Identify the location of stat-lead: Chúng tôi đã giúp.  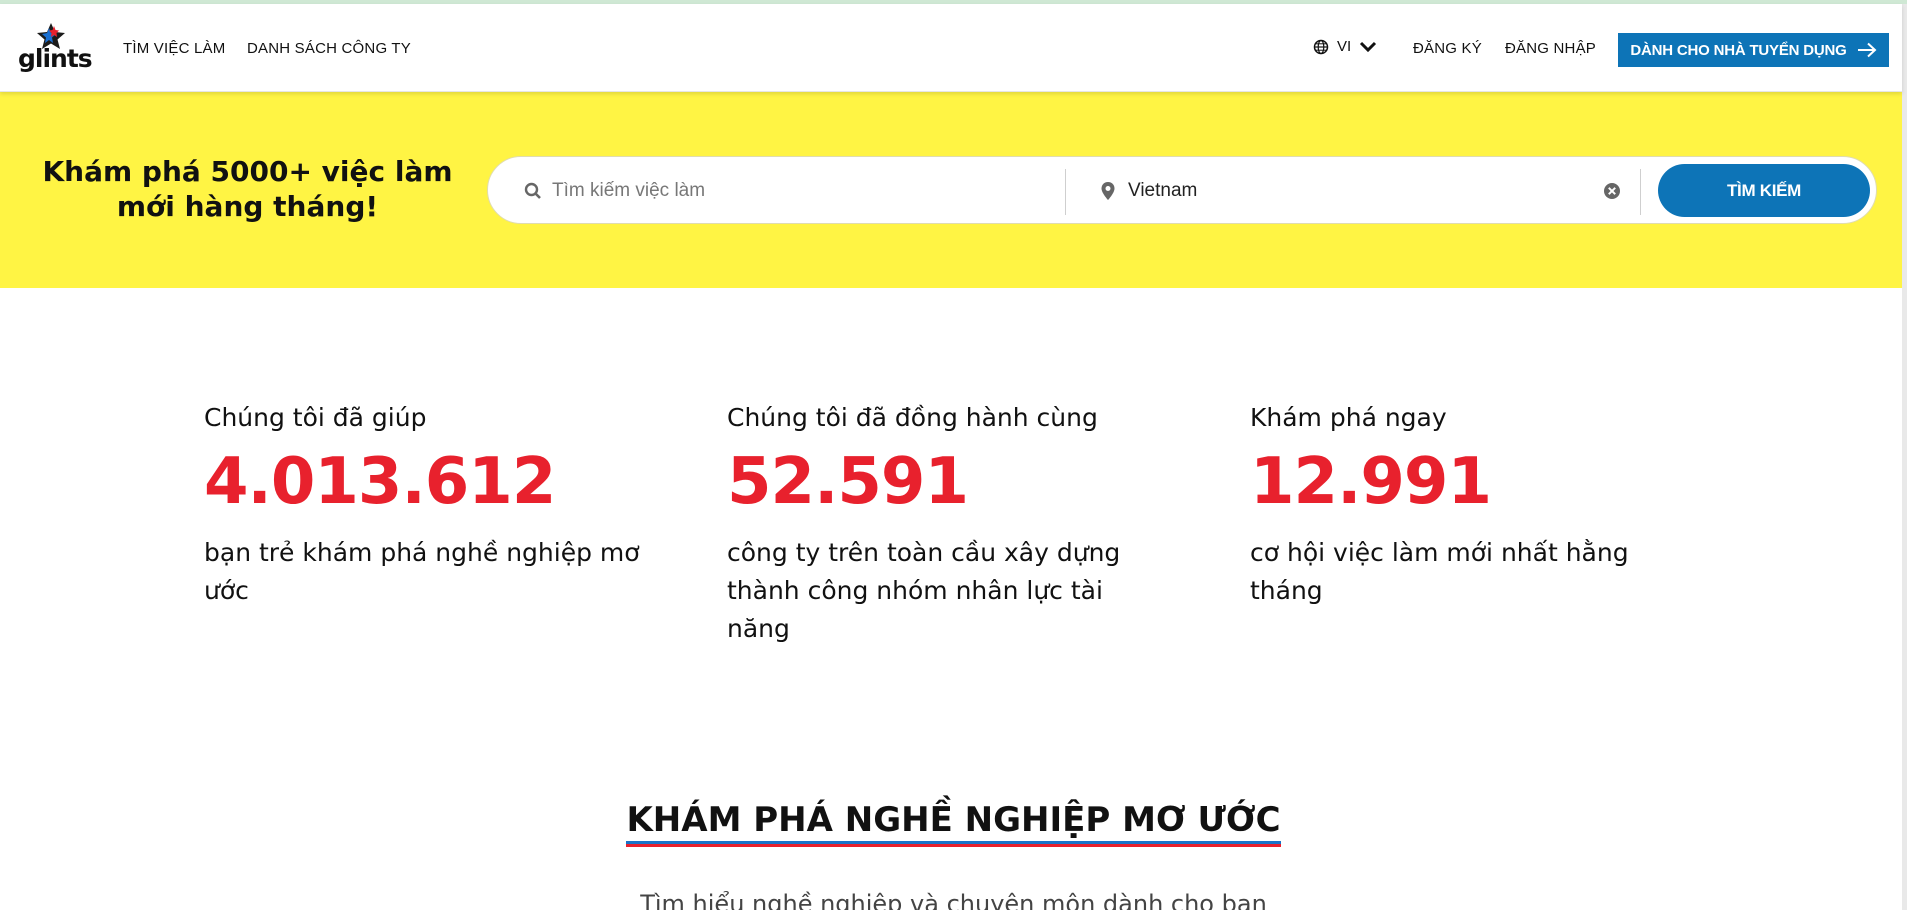
(315, 417).